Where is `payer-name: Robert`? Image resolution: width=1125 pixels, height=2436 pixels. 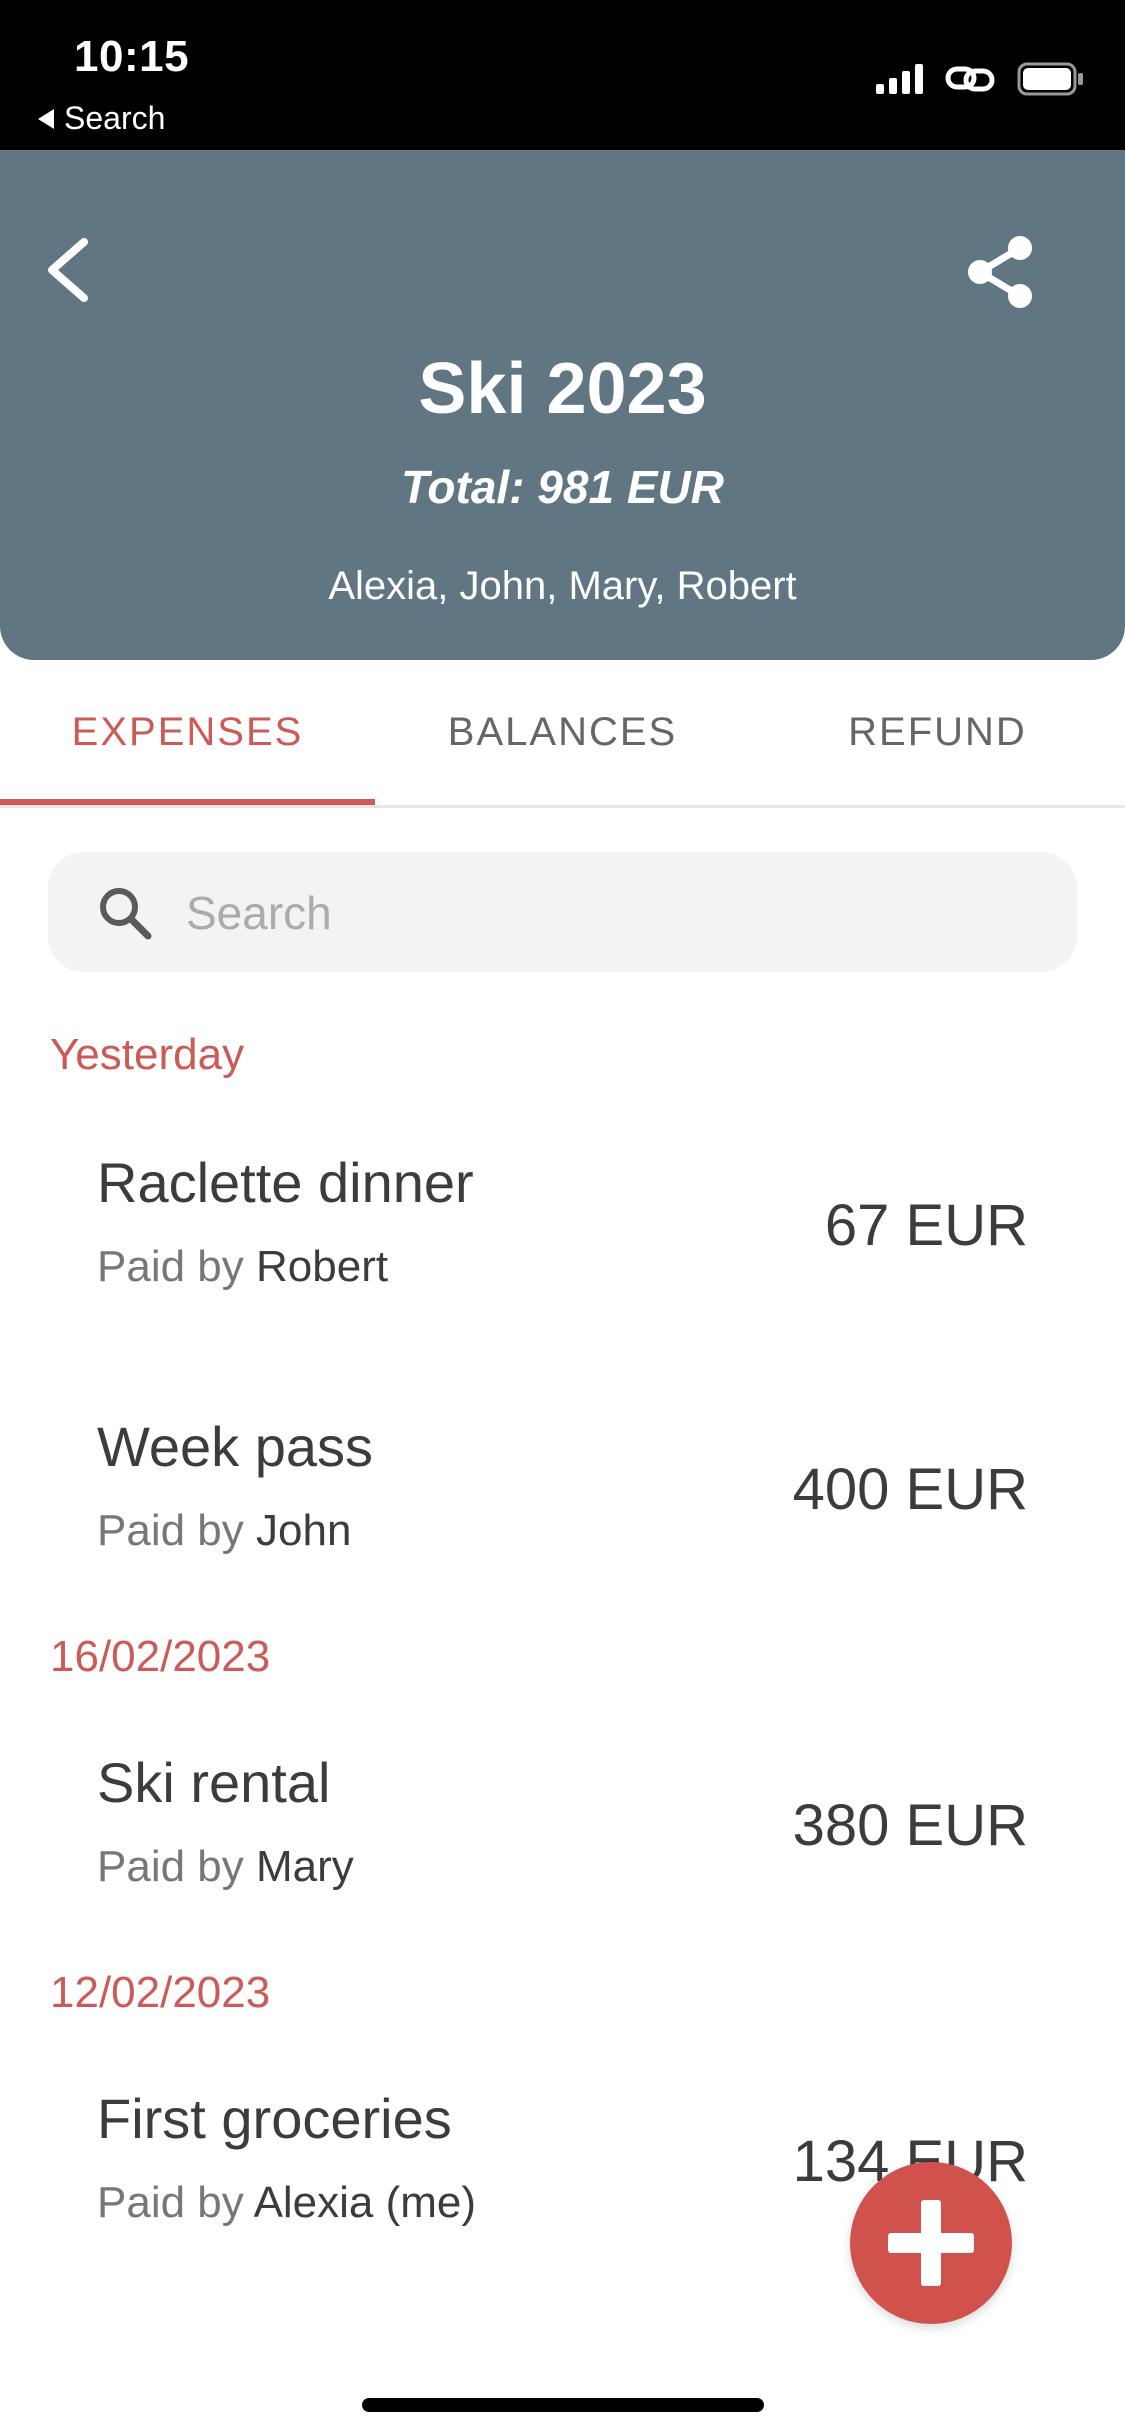
payer-name: Robert is located at coordinates (322, 1266).